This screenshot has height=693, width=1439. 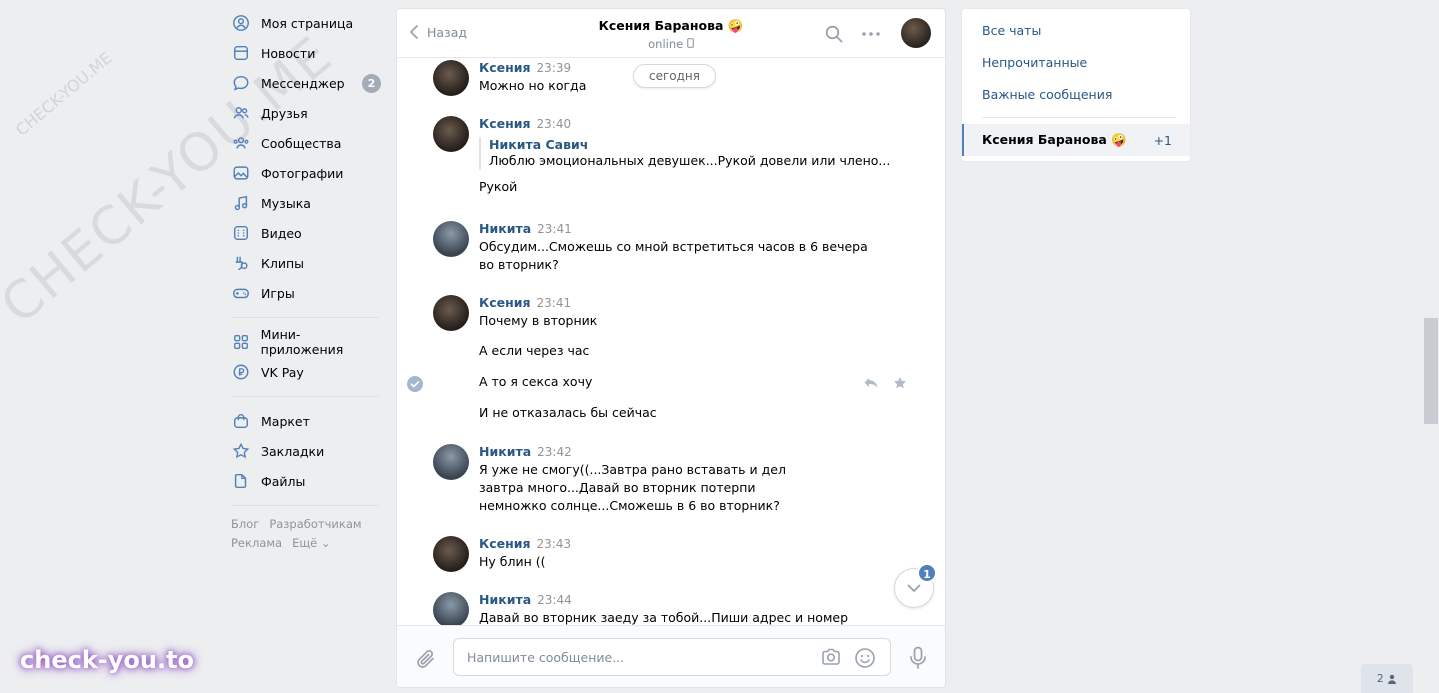 I want to click on gamepad-icon, so click(x=241, y=293).